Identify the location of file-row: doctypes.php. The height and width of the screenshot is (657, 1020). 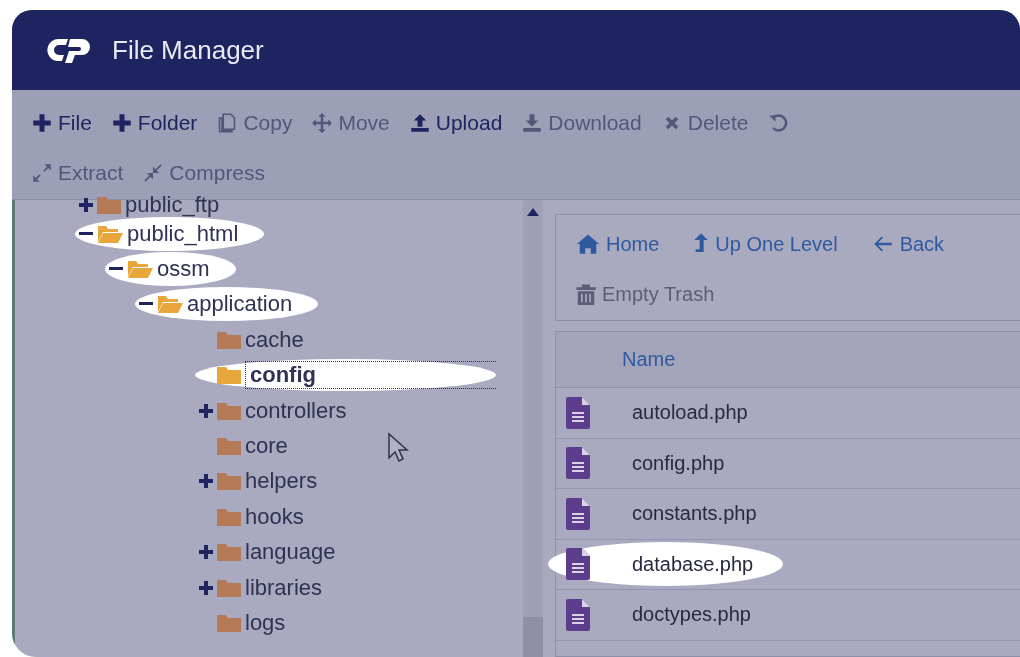
(668, 614).